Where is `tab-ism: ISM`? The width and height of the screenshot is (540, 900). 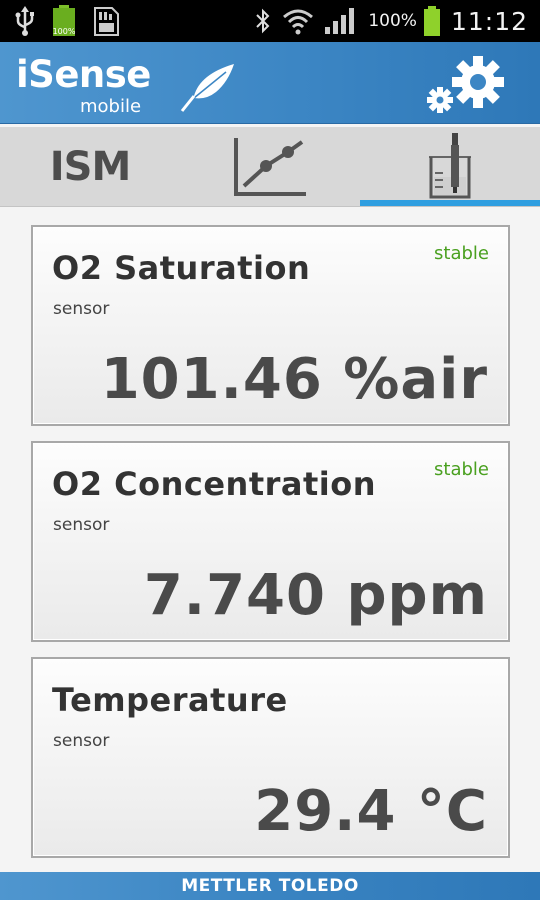 tab-ism: ISM is located at coordinates (90, 166).